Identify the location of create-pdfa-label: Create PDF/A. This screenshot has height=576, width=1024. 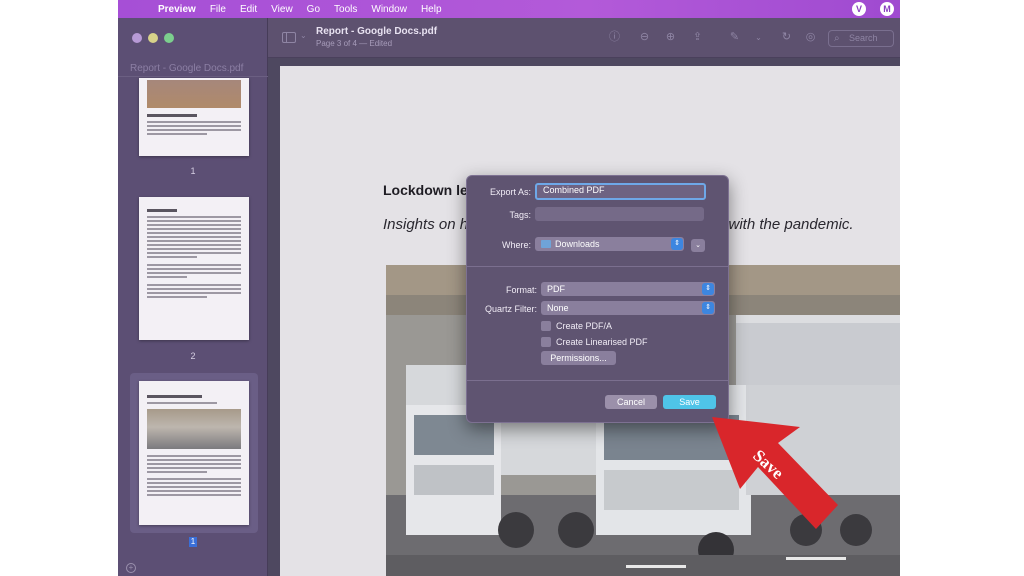
(584, 326).